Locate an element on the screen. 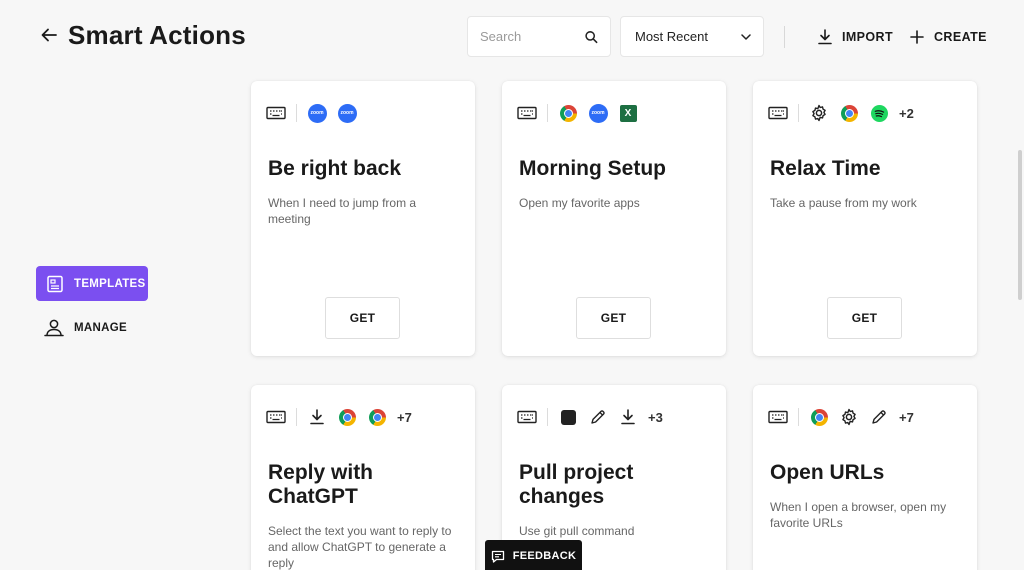 The image size is (1024, 570). card-action-icons: +3 is located at coordinates (590, 417).